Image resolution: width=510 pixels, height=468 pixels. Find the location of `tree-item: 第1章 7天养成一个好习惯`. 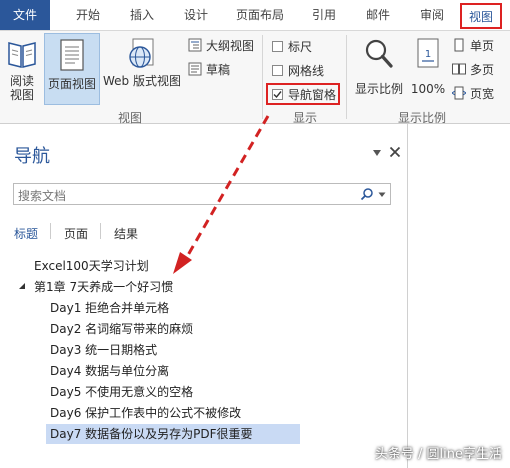

tree-item: 第1章 7天养成一个好习惯 is located at coordinates (103, 287).